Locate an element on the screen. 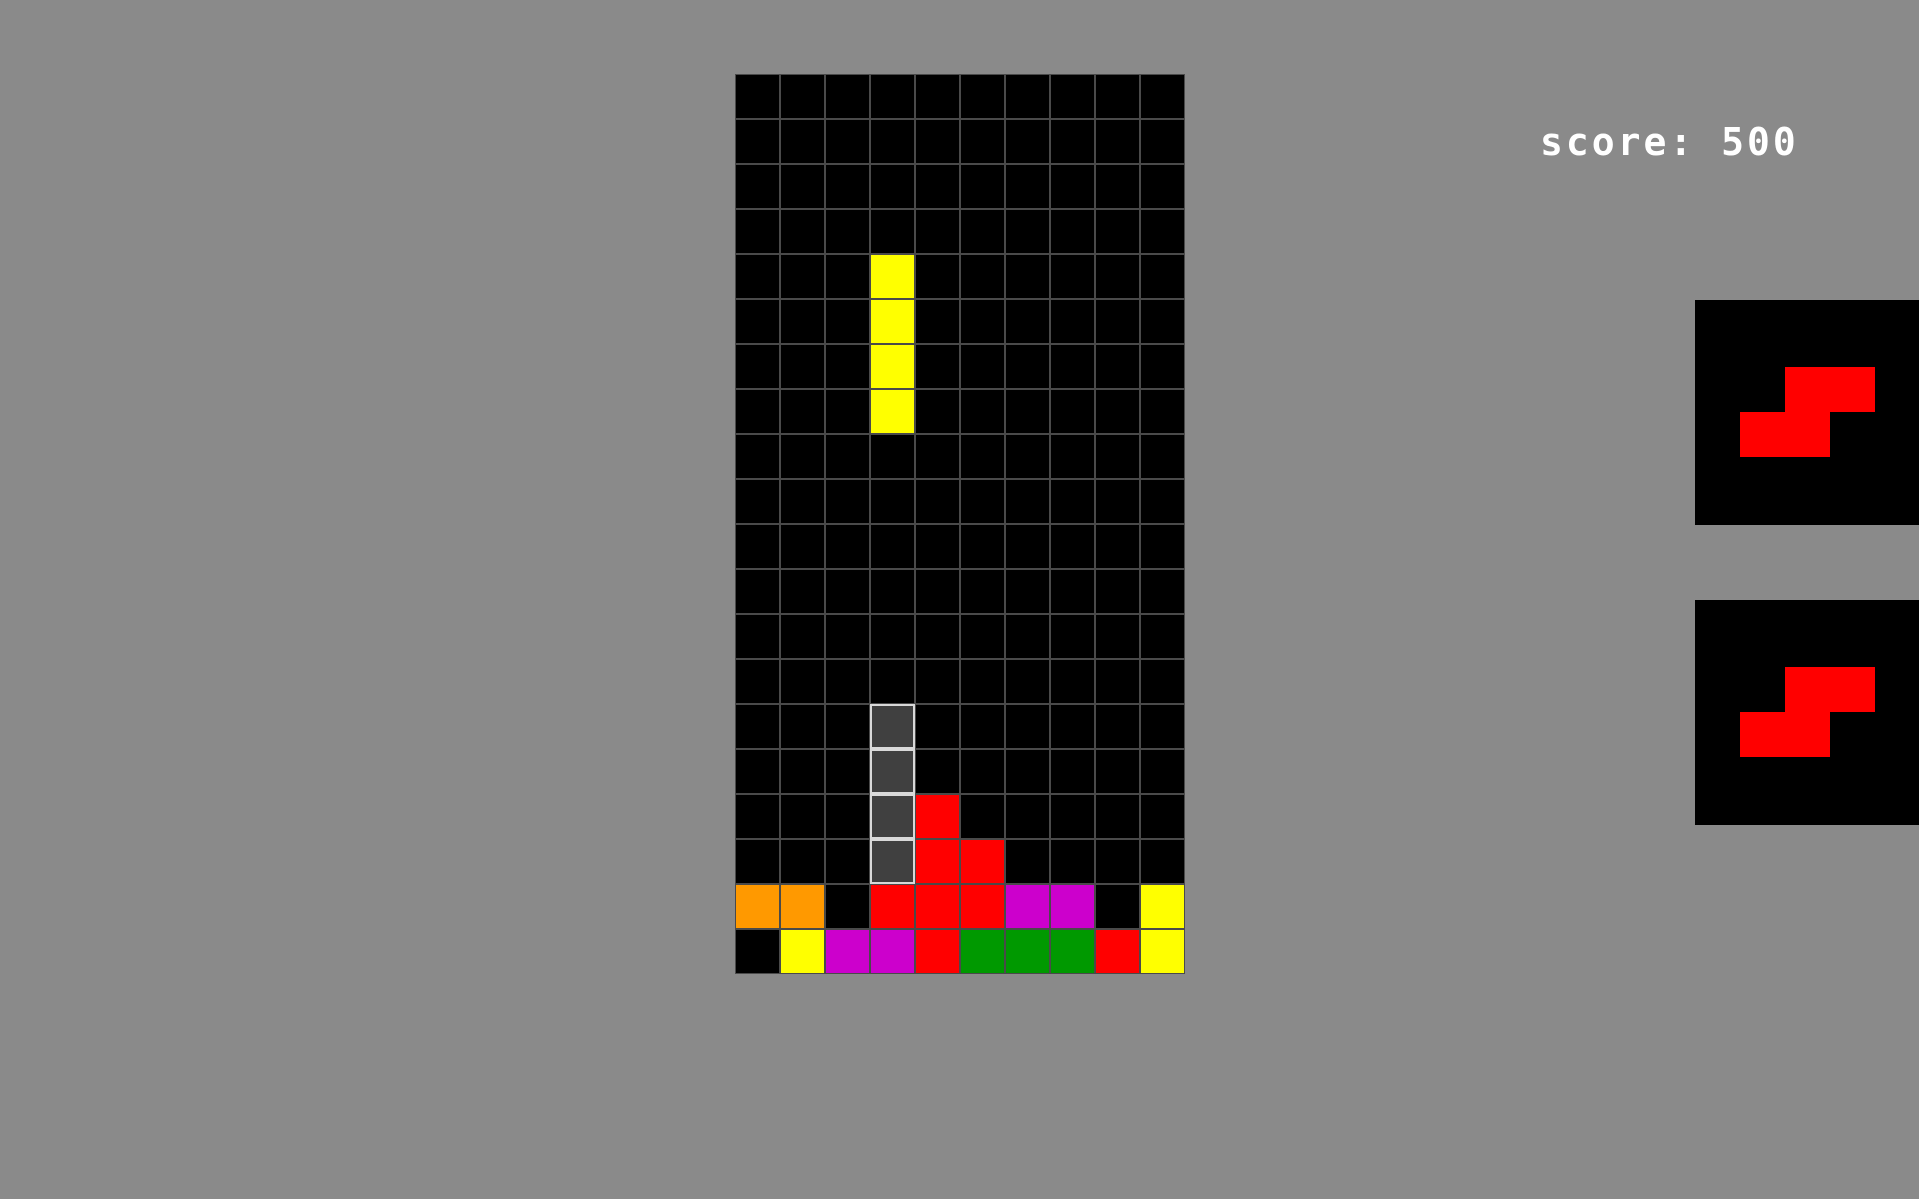 This screenshot has height=1199, width=1919. score-display: score: 500 is located at coordinates (1669, 142).